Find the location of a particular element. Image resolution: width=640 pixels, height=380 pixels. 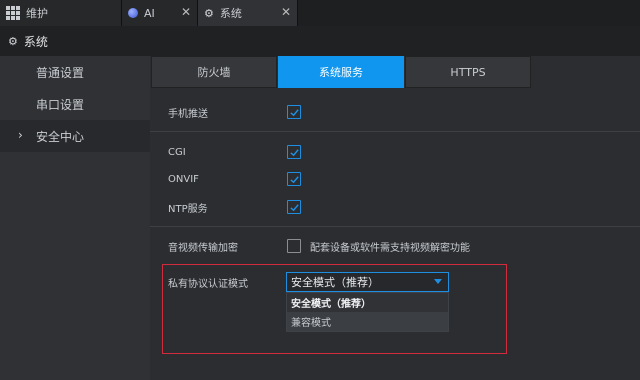

sidebar-item-general: 普通设置 is located at coordinates (75, 72).